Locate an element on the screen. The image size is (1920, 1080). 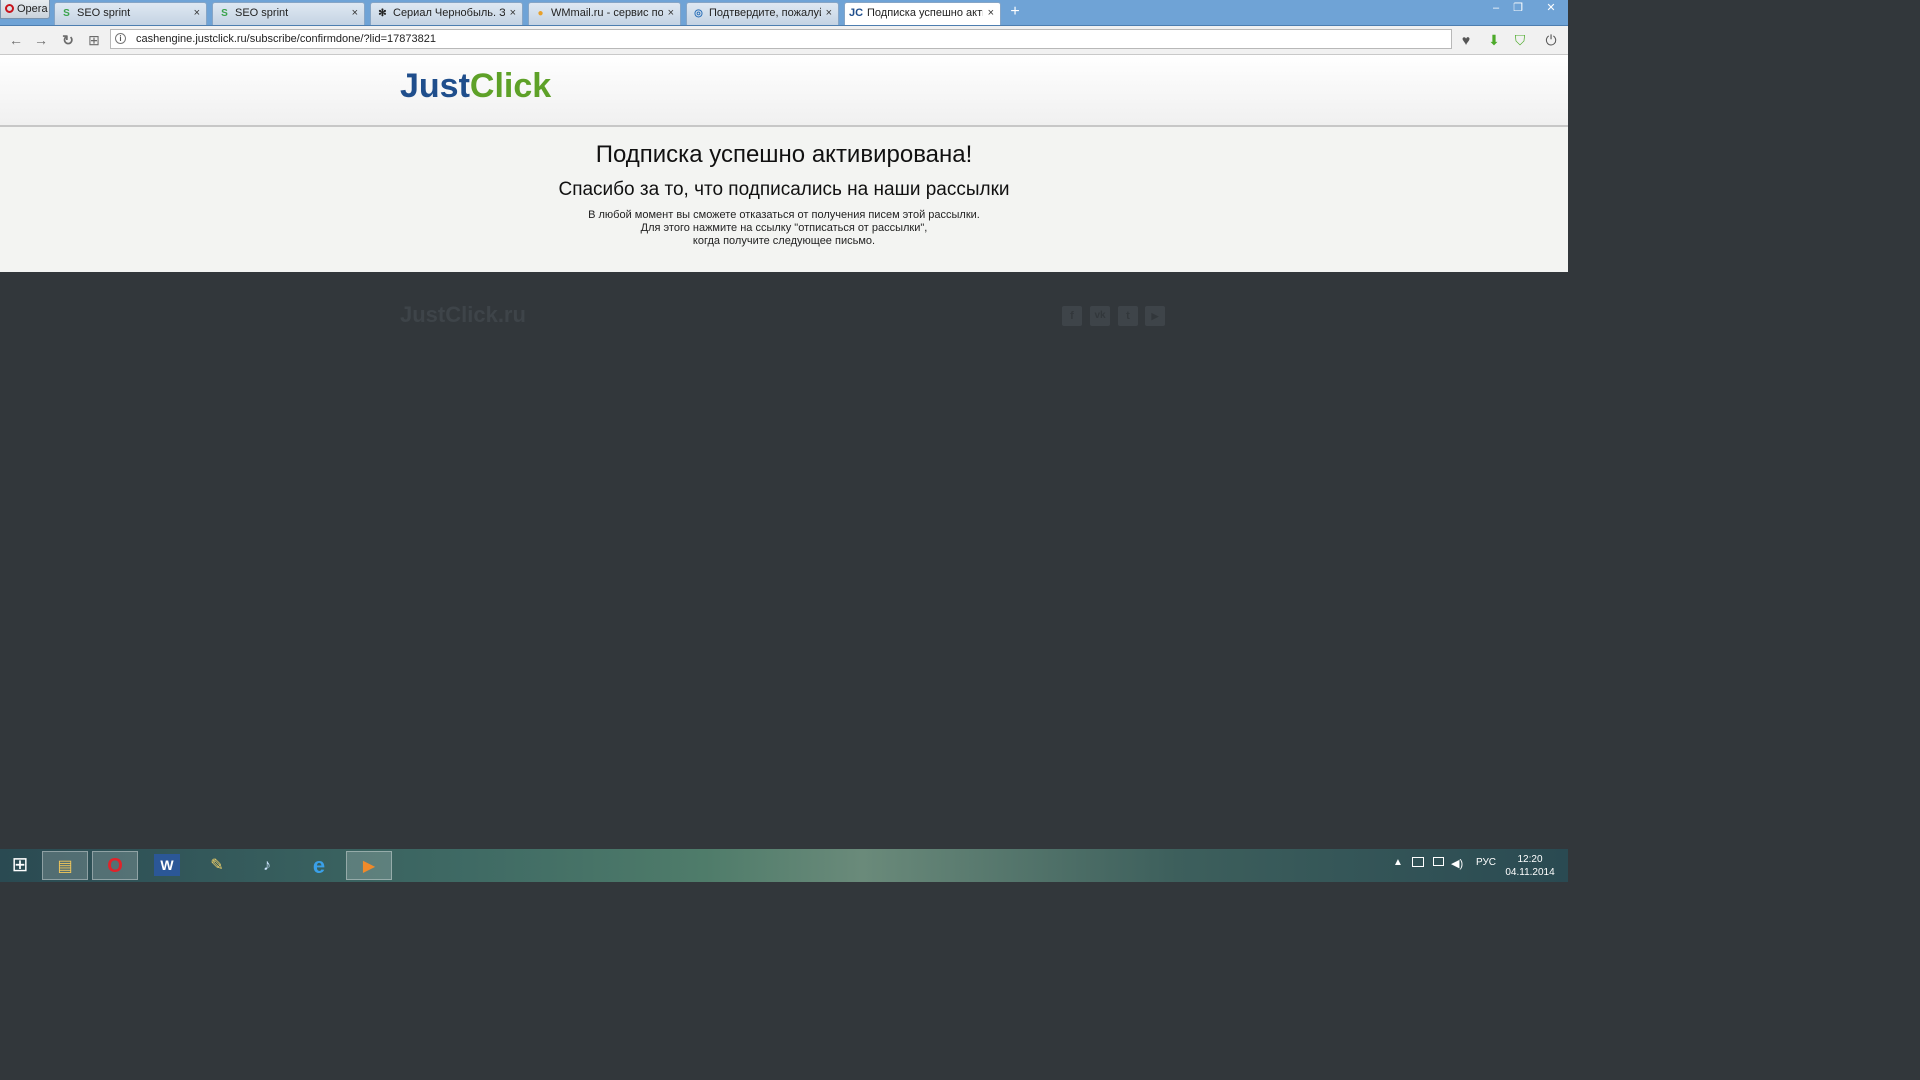
close-window-button: ✕ is located at coordinates (1551, 9).